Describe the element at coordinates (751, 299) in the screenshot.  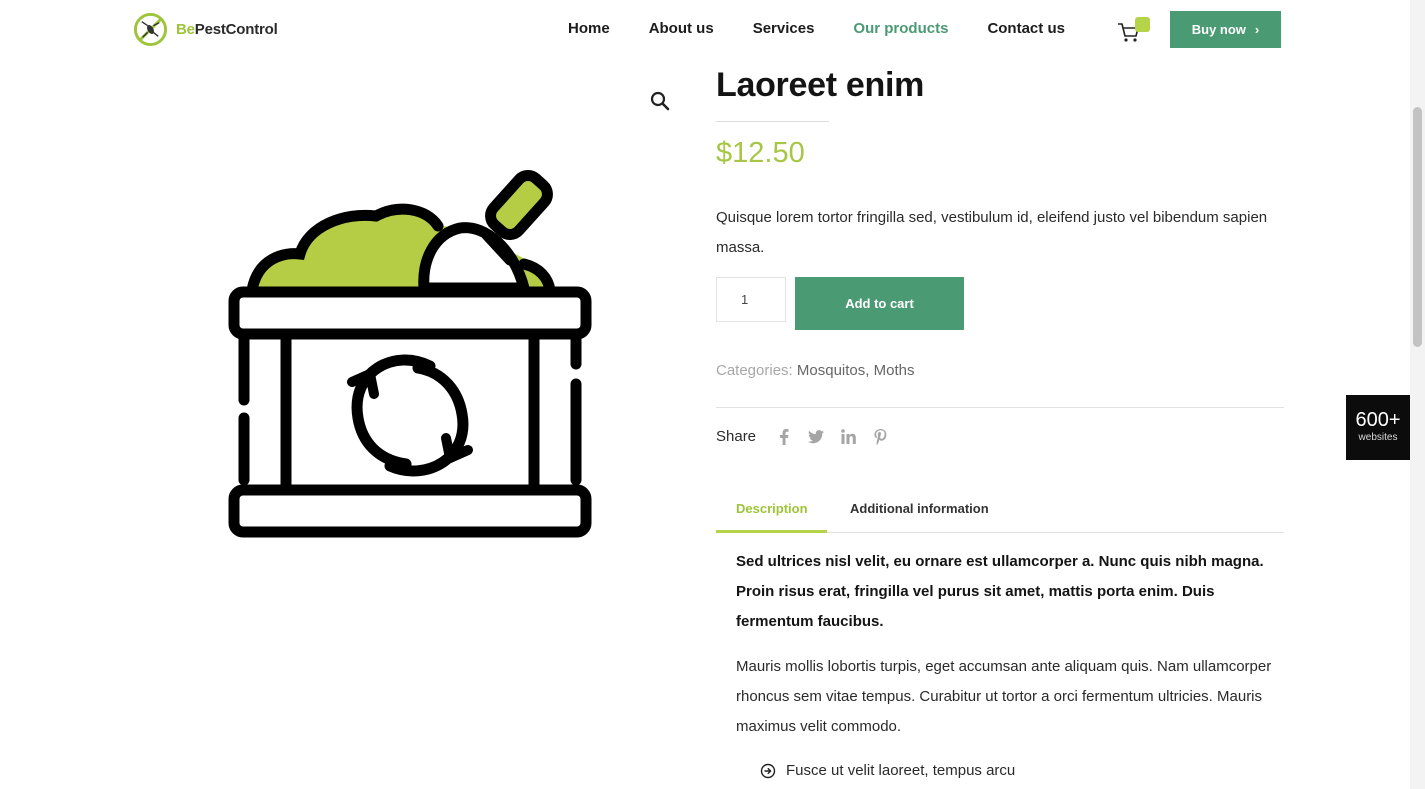
I see `quantity-input: 1` at that location.